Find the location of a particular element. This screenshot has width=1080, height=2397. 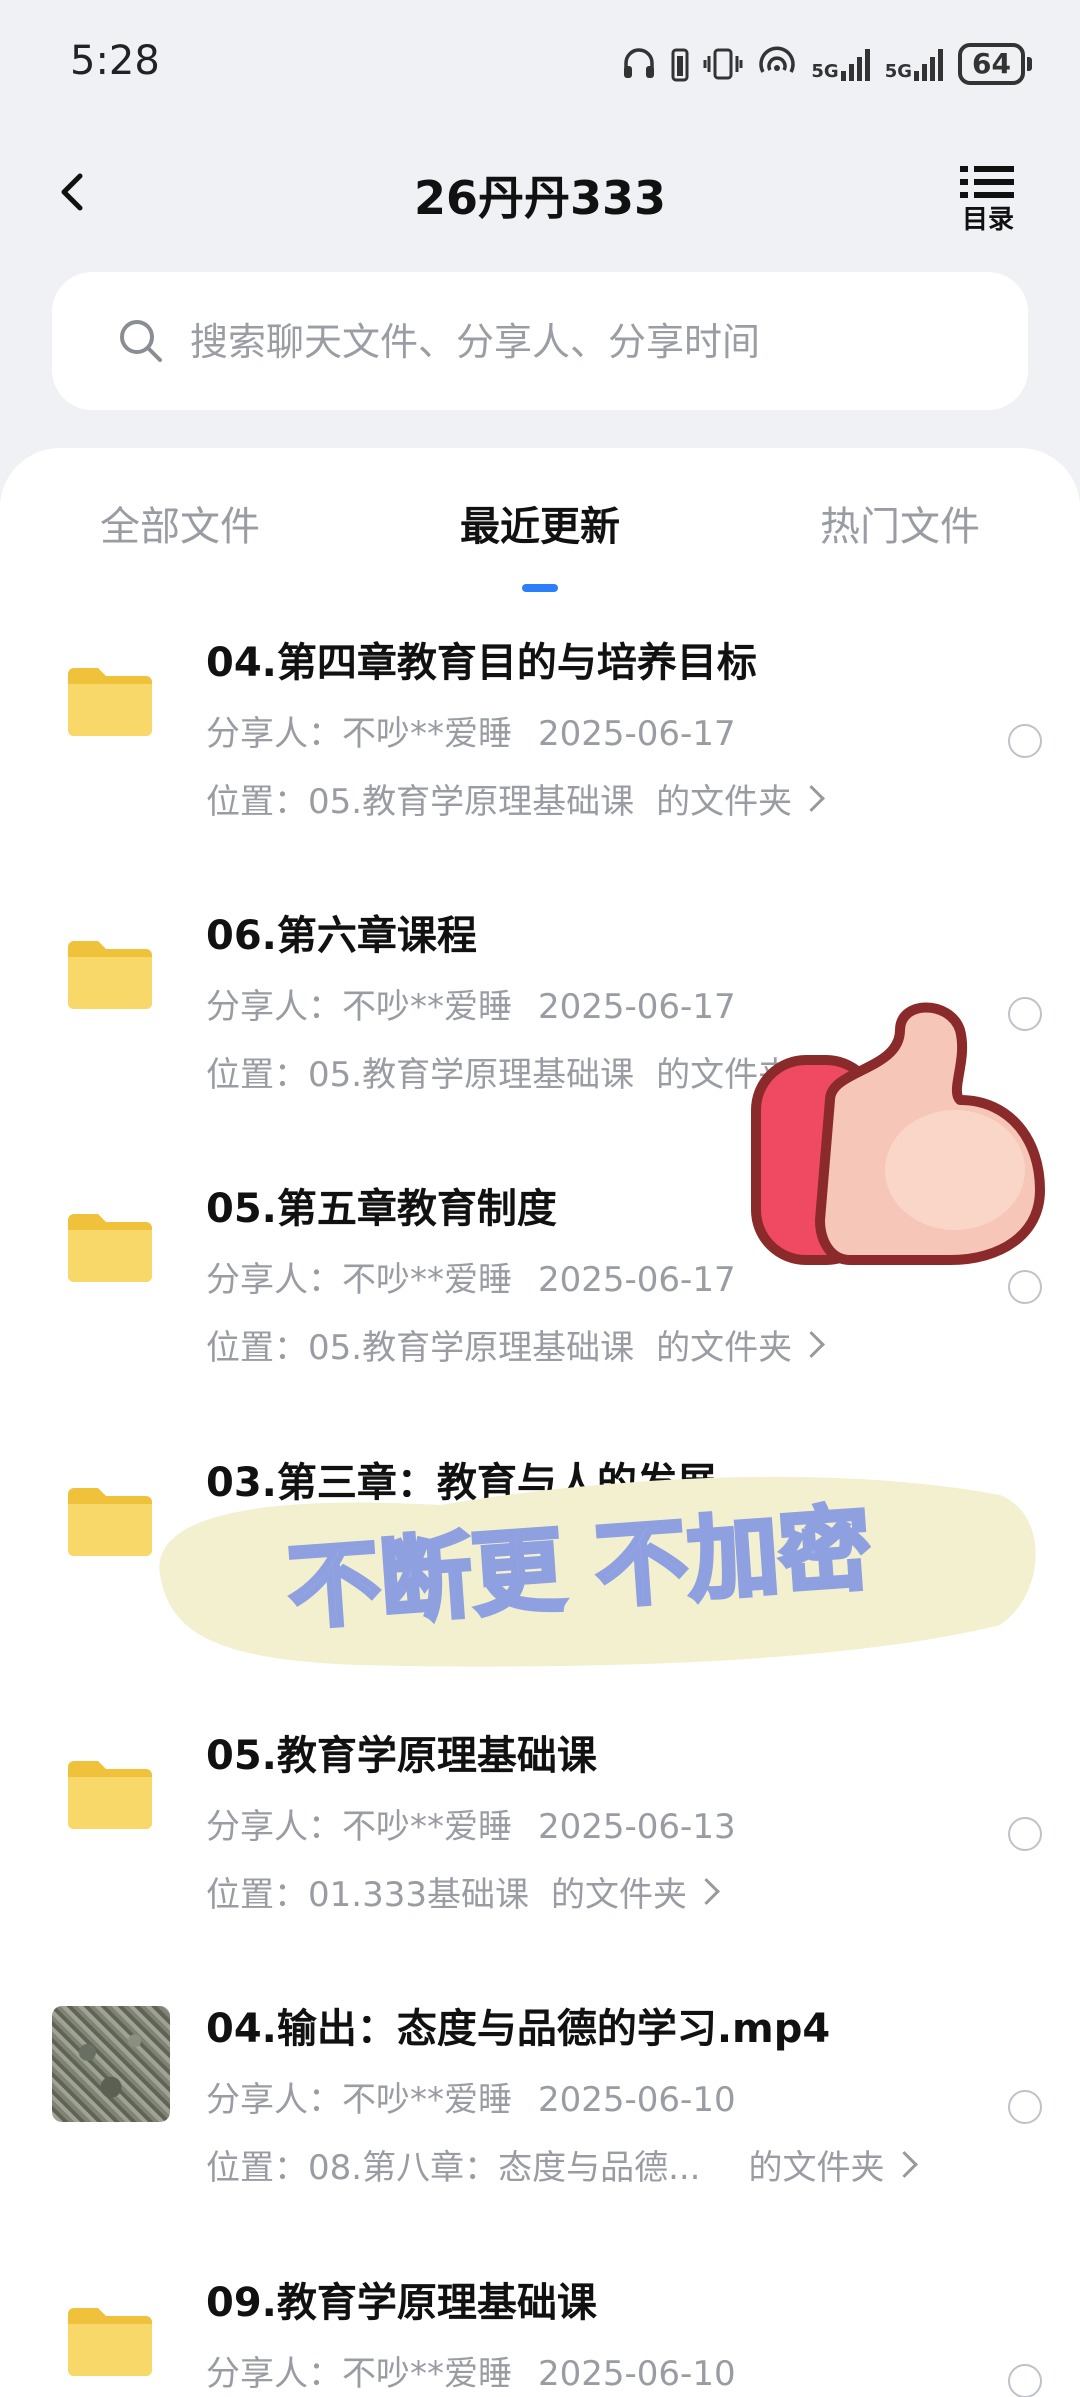

status-icons: 5G 5G 64 is located at coordinates (826, 64).